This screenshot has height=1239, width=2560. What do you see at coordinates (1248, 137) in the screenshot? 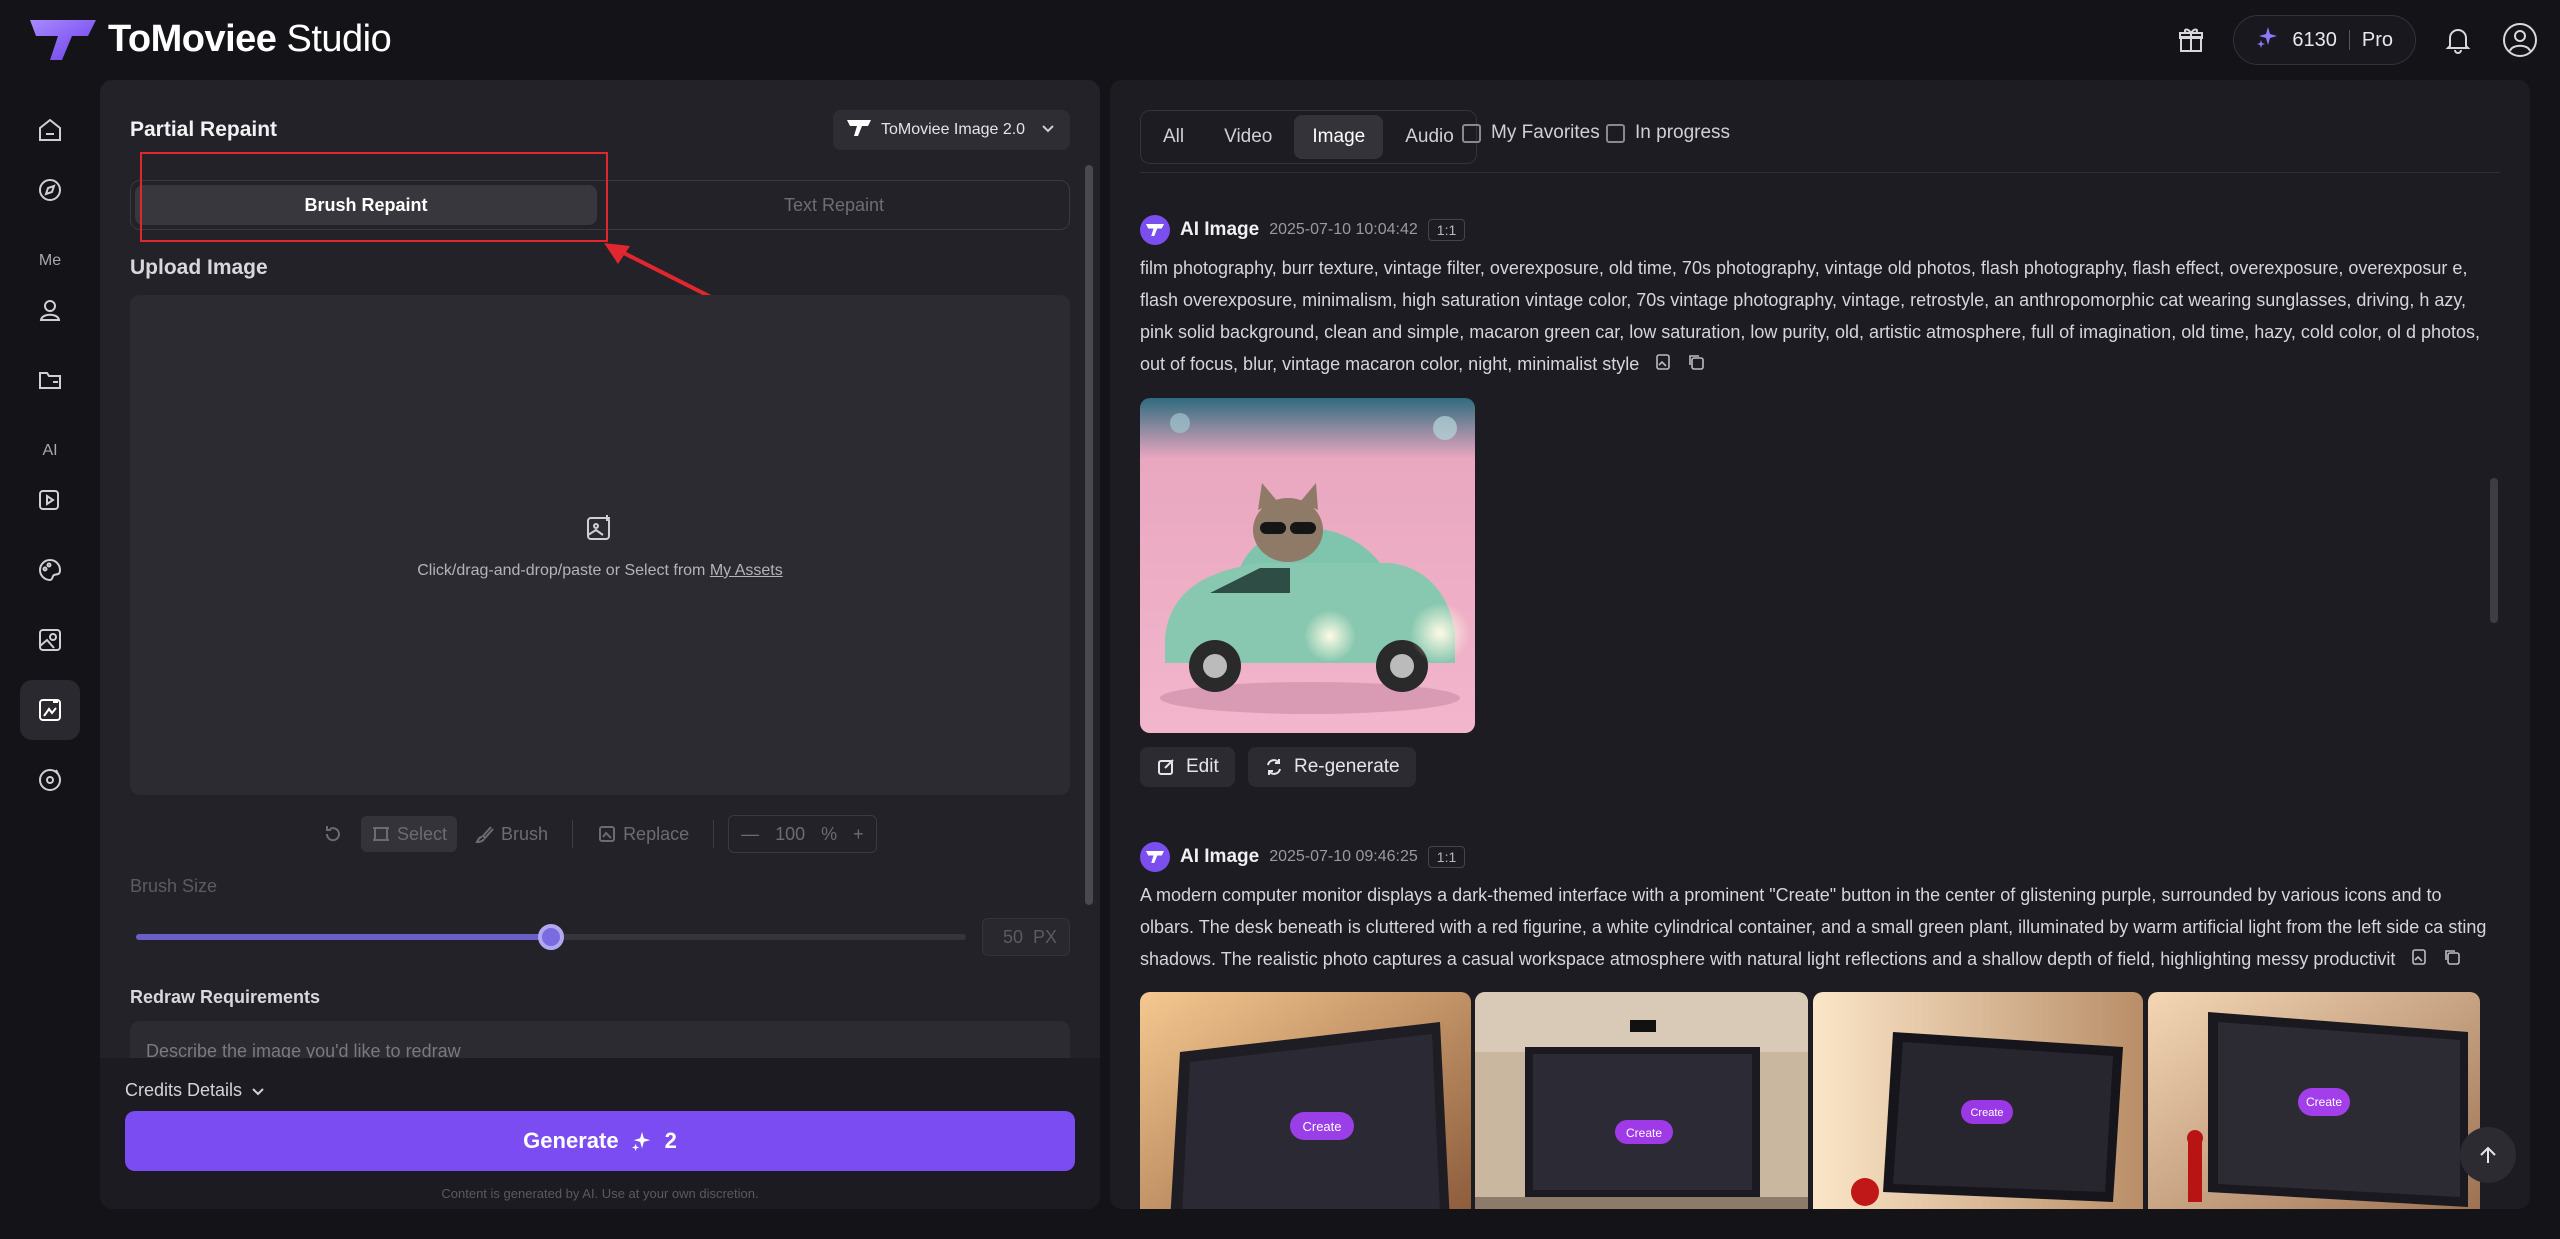
I see `tab-video: Video` at bounding box center [1248, 137].